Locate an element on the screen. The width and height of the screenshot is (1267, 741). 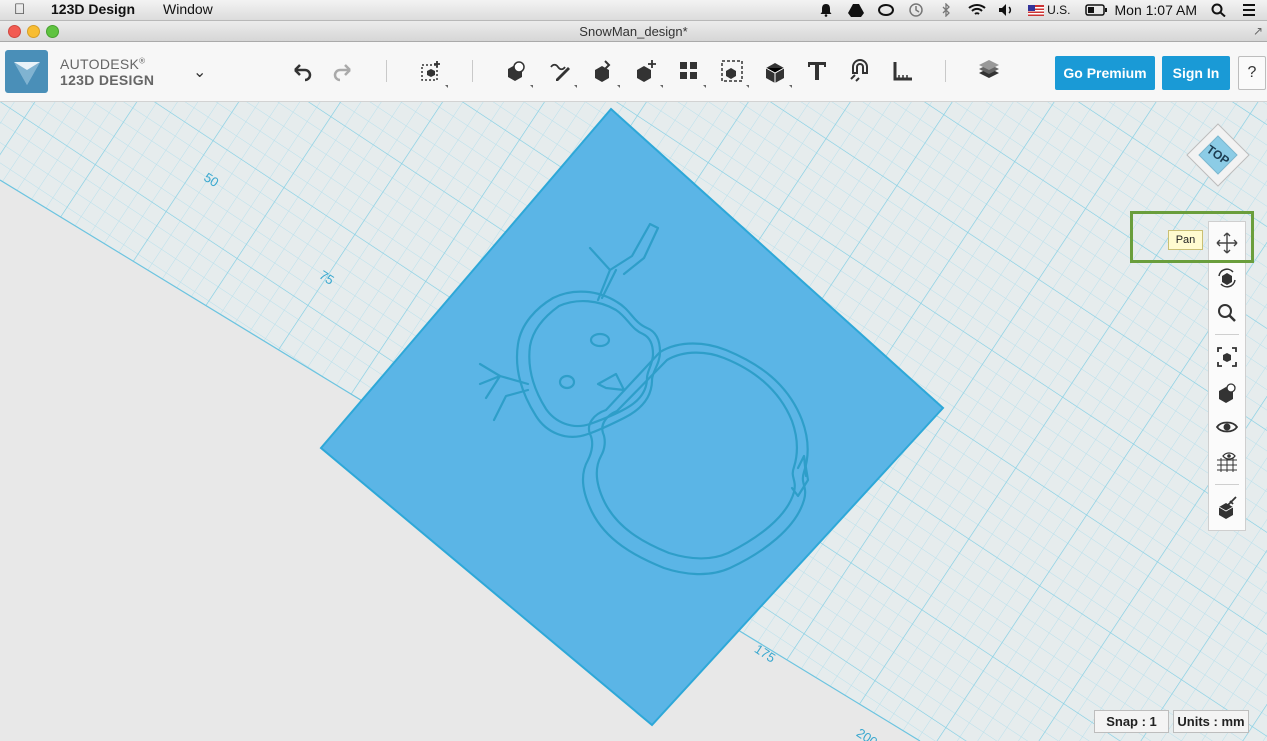
pattern-icon is located at coordinates (688, 70).